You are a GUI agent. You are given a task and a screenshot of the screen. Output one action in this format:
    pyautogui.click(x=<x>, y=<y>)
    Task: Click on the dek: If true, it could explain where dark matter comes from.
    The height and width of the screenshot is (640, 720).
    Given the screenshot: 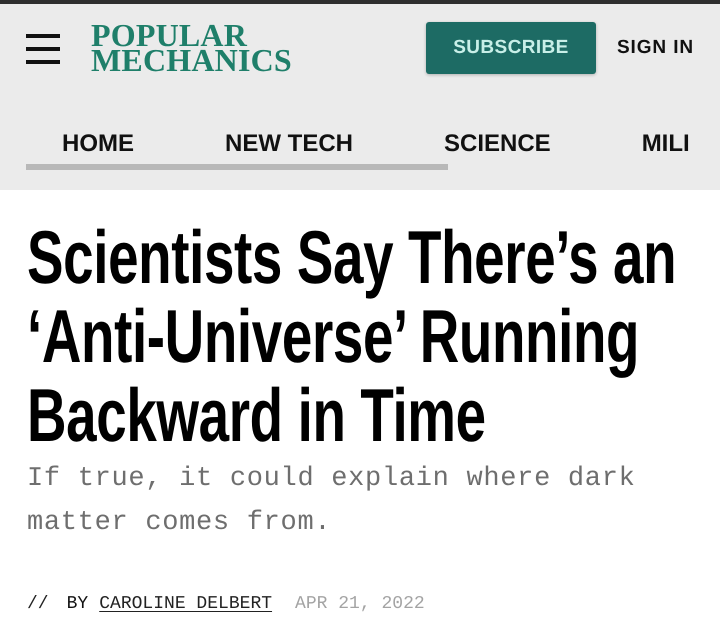 What is the action you would take?
    pyautogui.click(x=331, y=501)
    